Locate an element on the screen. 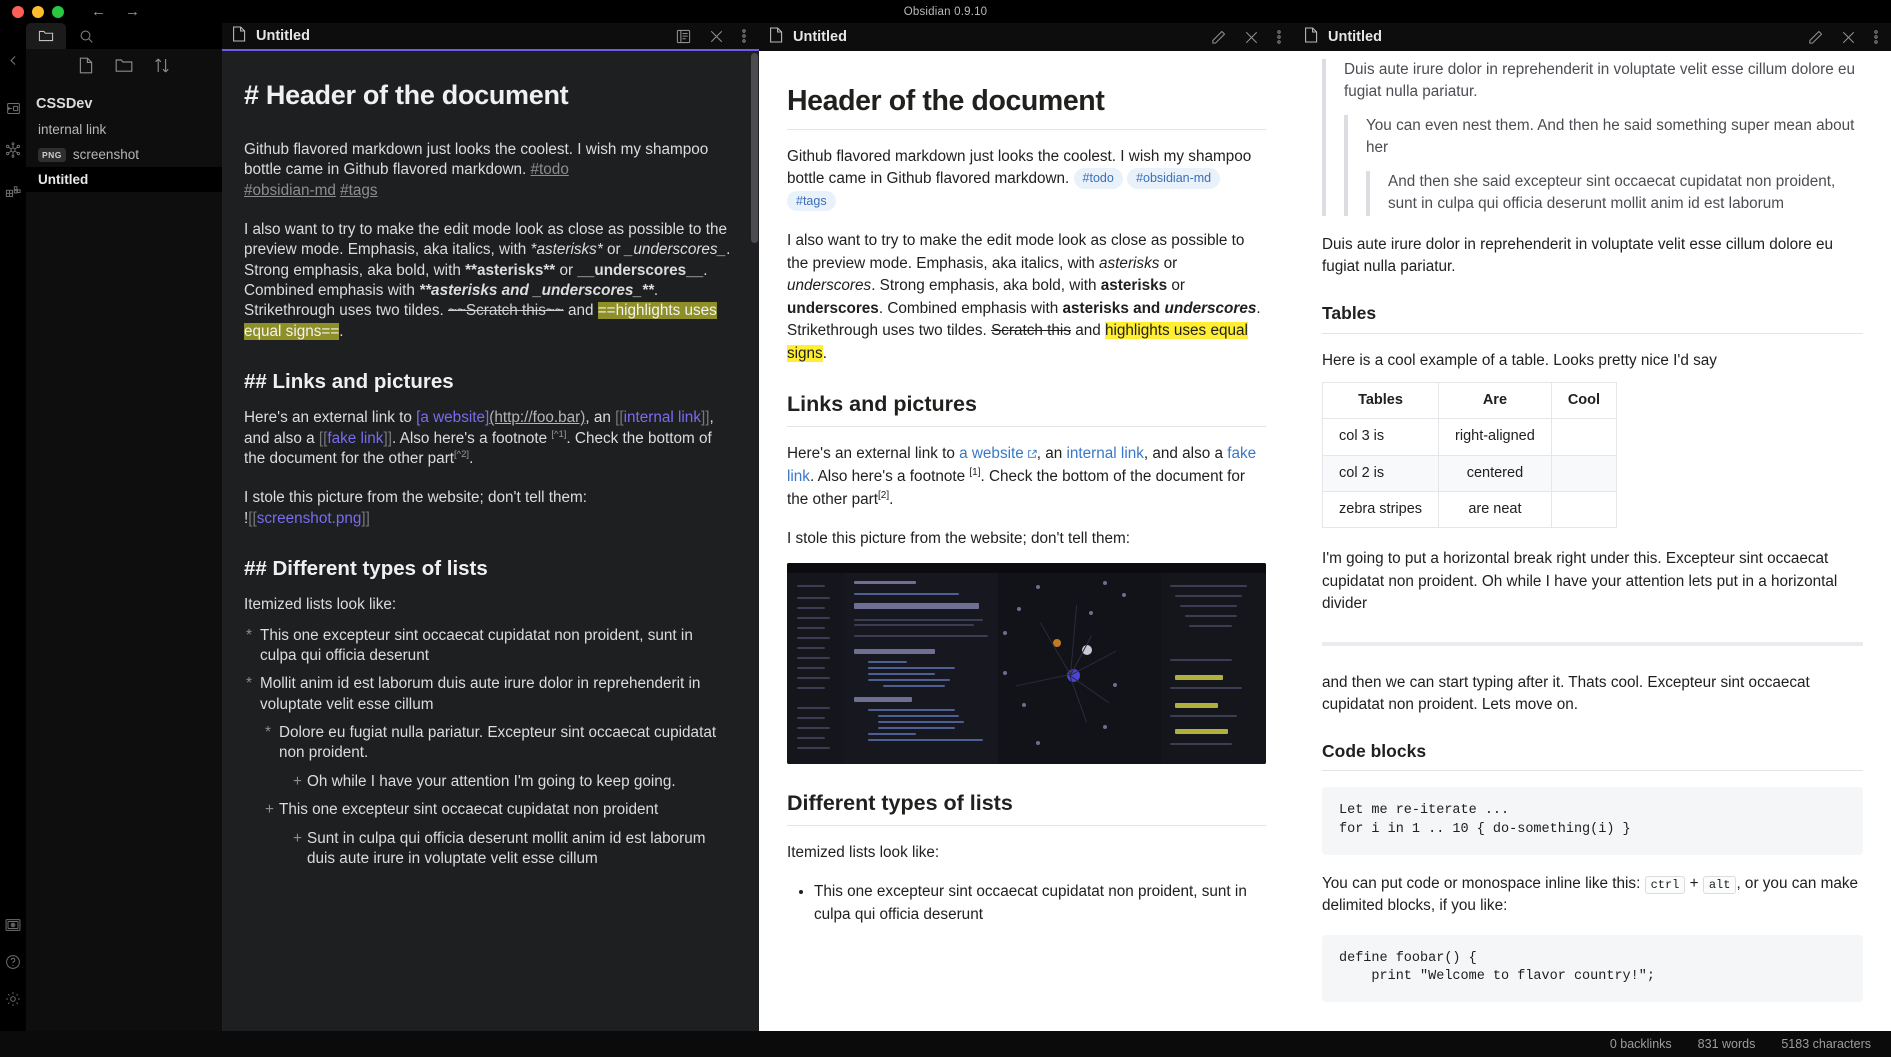  question-circle-icon is located at coordinates (13, 961).